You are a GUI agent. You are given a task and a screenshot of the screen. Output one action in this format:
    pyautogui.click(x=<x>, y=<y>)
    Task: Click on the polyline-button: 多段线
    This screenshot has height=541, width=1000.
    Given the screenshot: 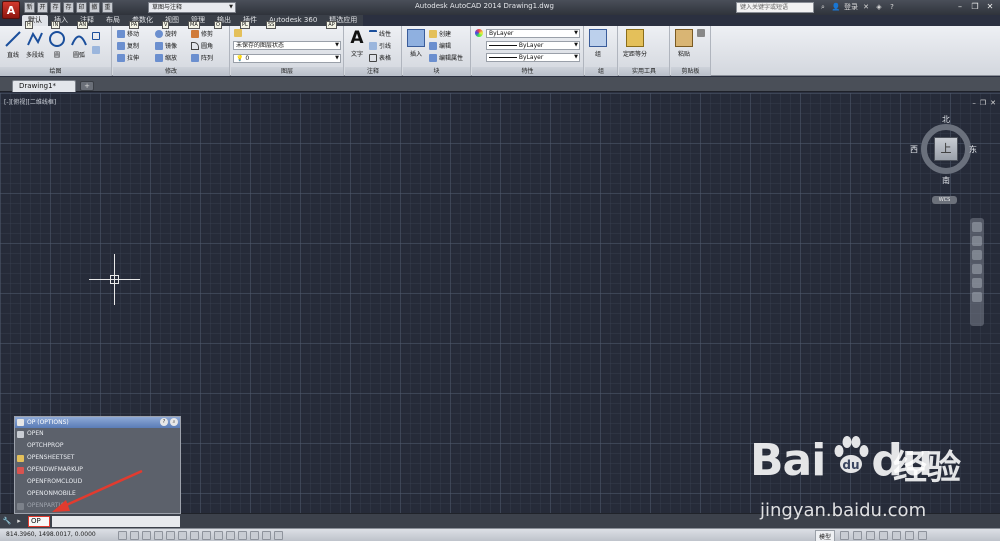 What is the action you would take?
    pyautogui.click(x=35, y=44)
    